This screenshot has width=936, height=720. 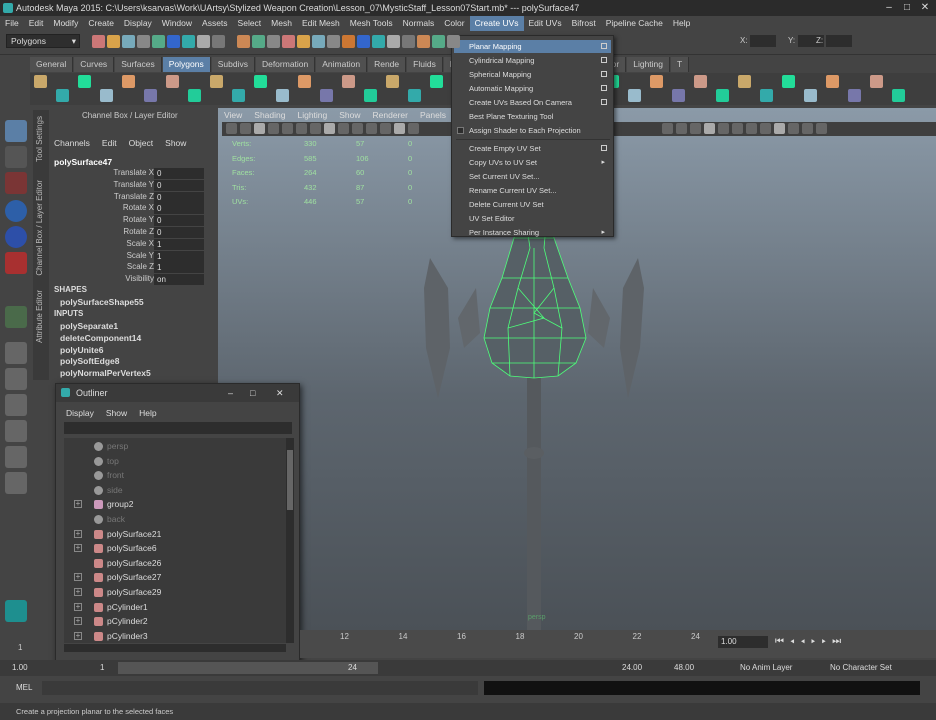 What do you see at coordinates (604, 46) in the screenshot?
I see `option-box-icon` at bounding box center [604, 46].